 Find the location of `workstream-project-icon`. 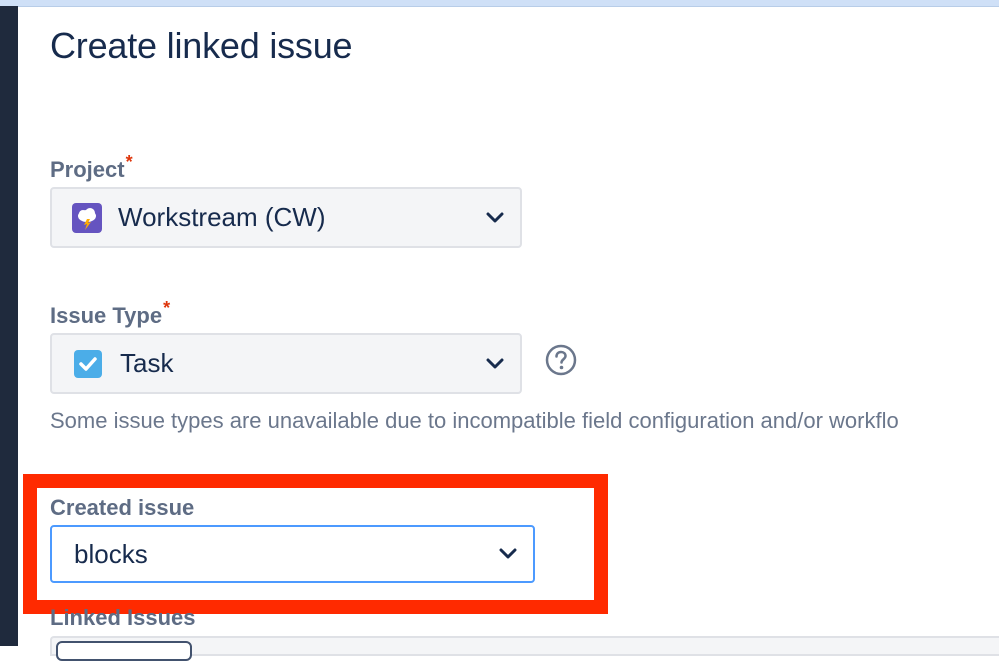

workstream-project-icon is located at coordinates (87, 217).